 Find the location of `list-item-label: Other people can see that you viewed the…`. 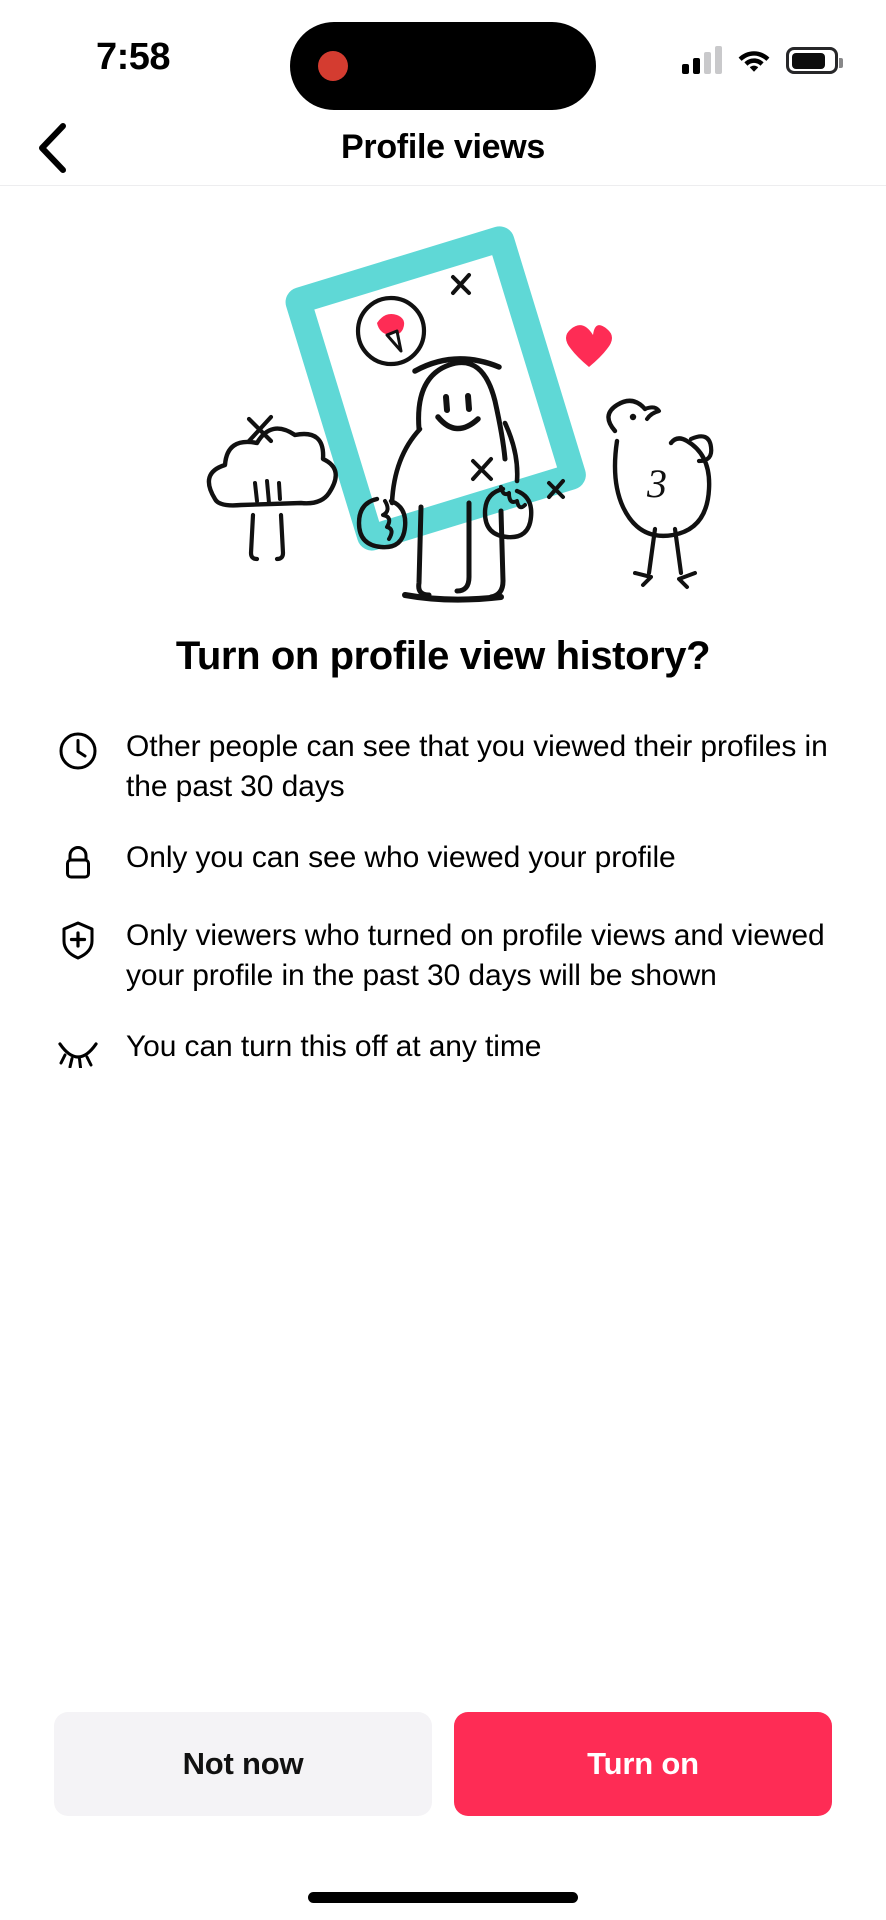

list-item-label: Other people can see that you viewed the… is located at coordinates (477, 766).